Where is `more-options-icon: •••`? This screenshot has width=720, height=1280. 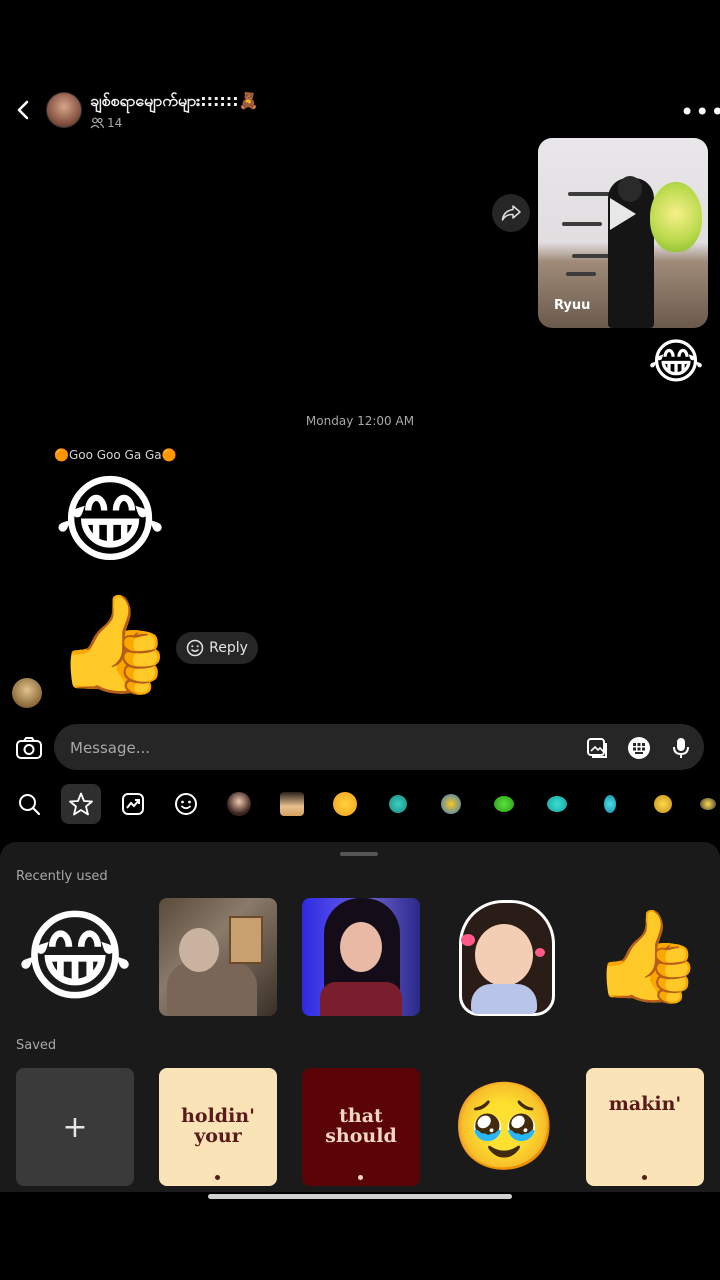 more-options-icon: ••• is located at coordinates (700, 112).